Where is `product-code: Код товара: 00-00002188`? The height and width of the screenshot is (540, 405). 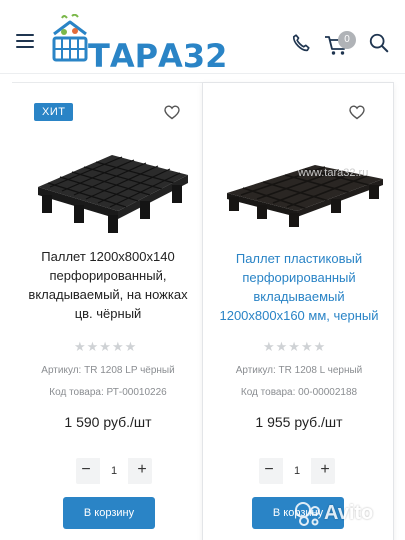
product-code: Код товара: 00-00002188 is located at coordinates (299, 392).